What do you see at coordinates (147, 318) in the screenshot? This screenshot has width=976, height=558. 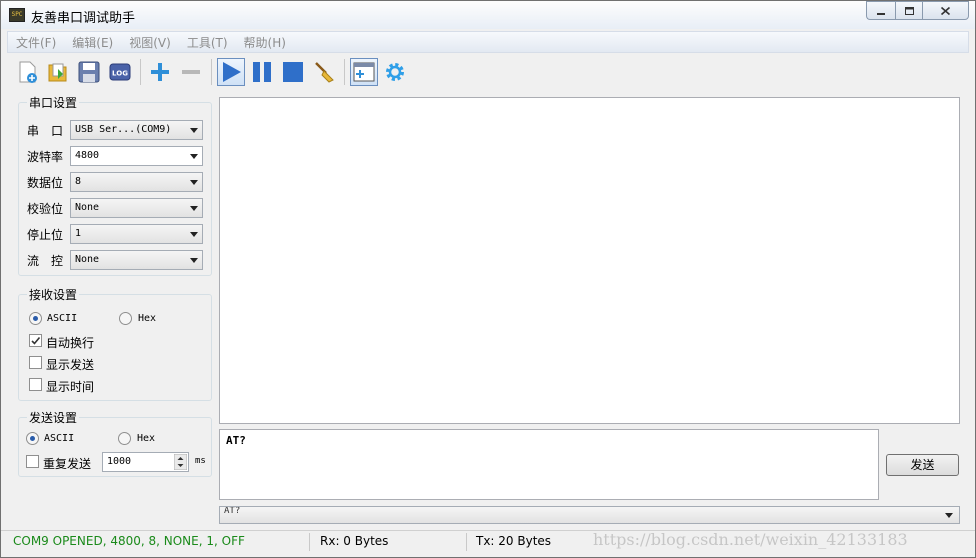 I see `receive-hex-label: Hex` at bounding box center [147, 318].